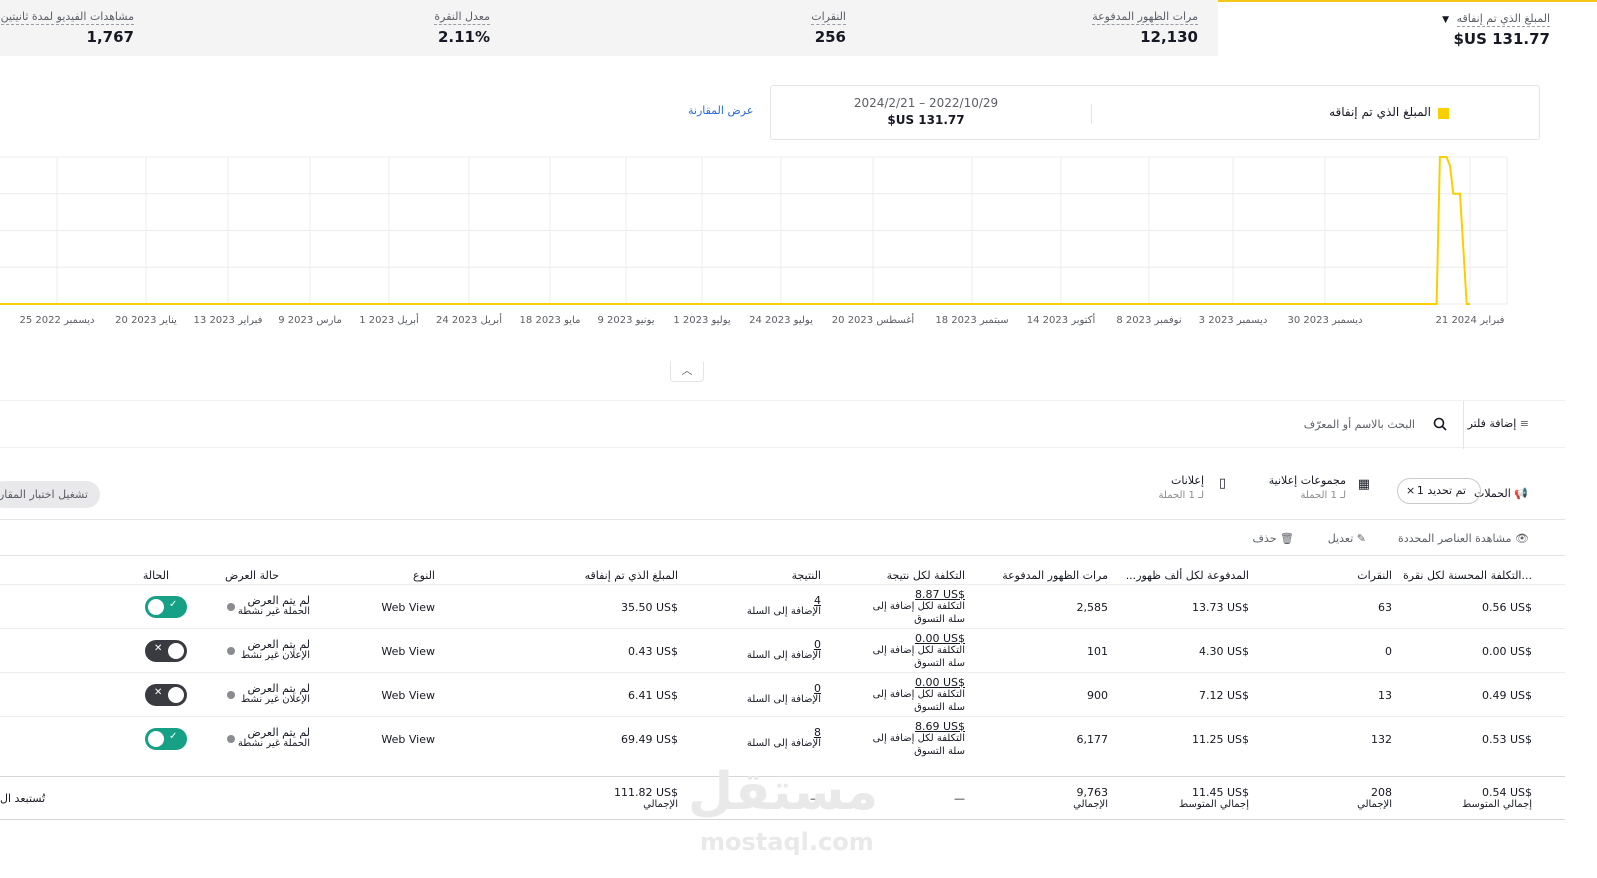  I want to click on cell-impressions: 6,177, so click(1092, 739).